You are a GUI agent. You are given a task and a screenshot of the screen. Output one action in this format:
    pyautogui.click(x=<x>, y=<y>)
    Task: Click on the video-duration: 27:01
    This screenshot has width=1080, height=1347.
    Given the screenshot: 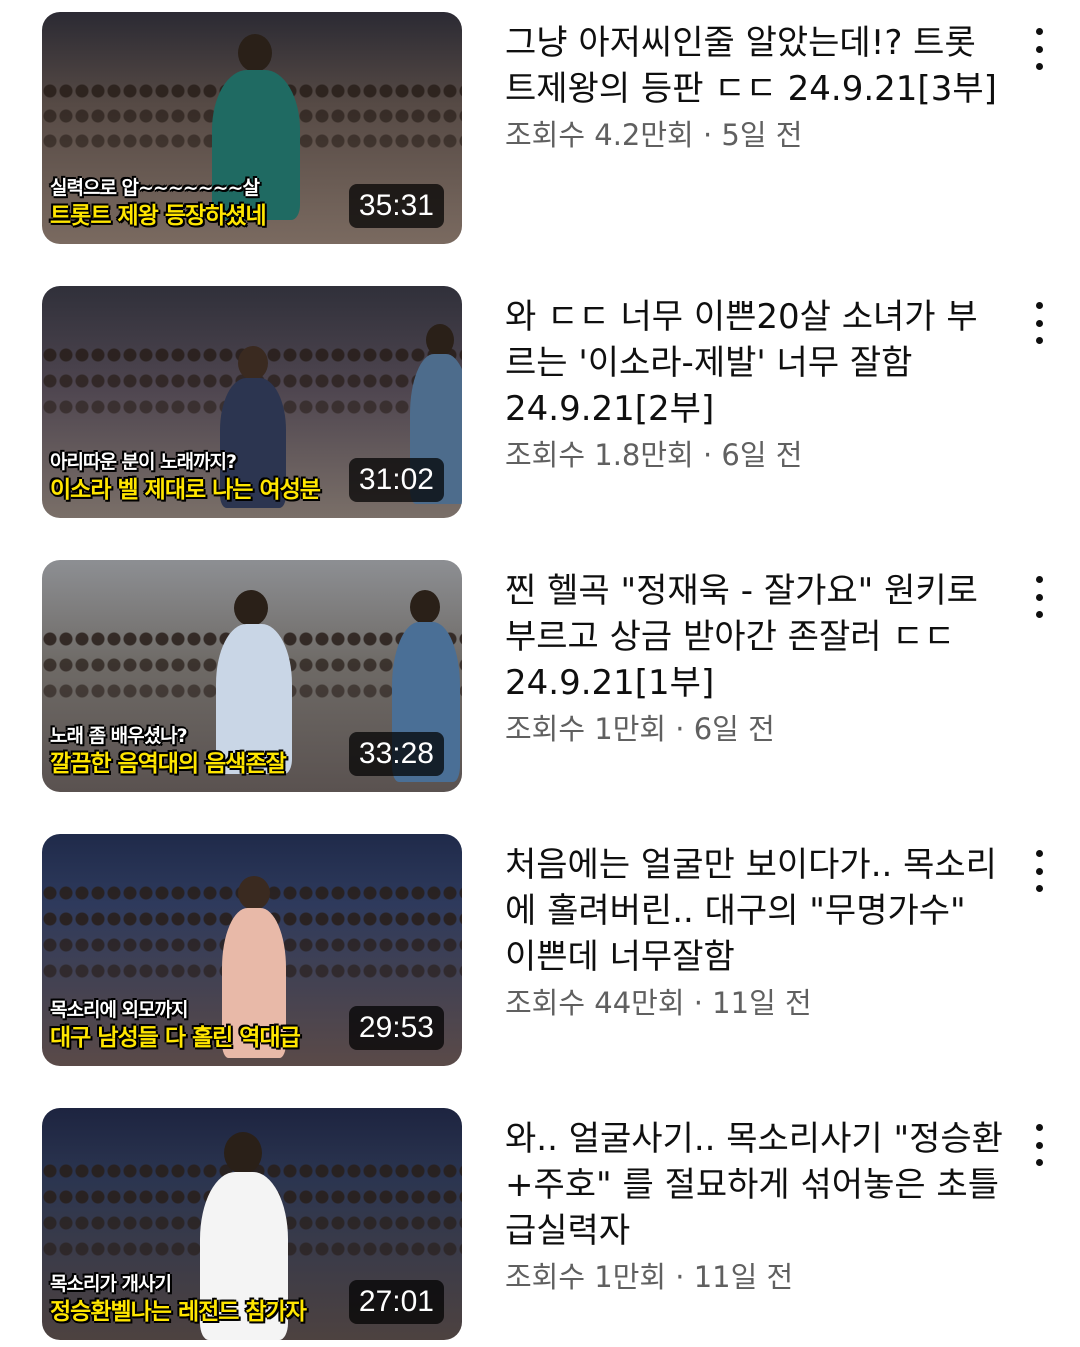 What is the action you would take?
    pyautogui.click(x=396, y=1302)
    